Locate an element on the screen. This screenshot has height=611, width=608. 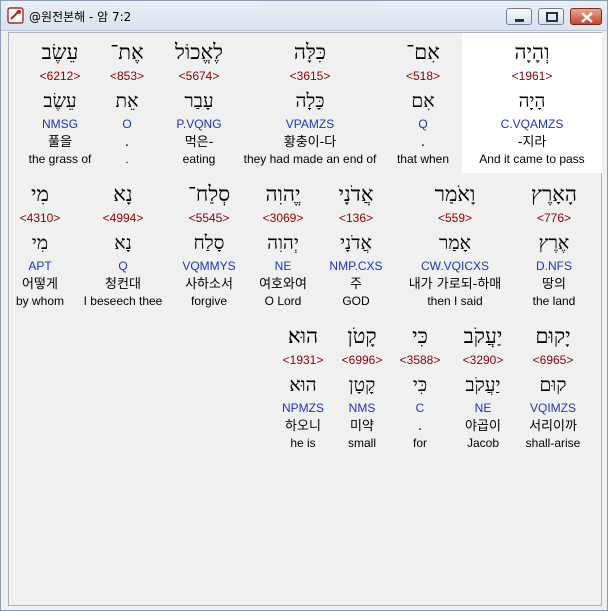
maximize-button is located at coordinates (551, 16).